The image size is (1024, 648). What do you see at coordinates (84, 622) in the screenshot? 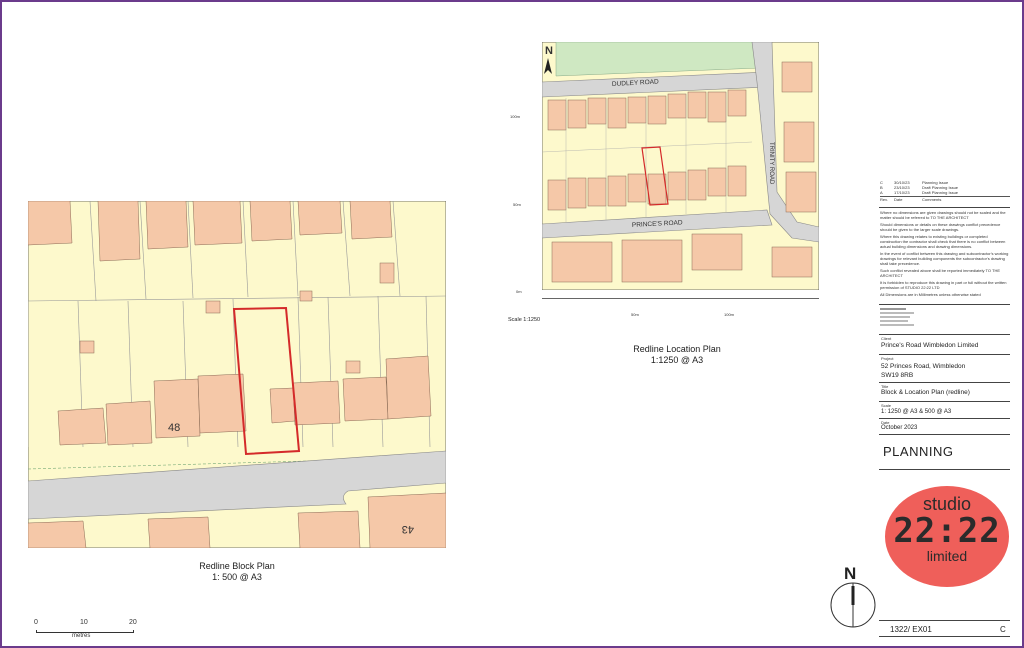
I see `scale-tick-10: 10` at bounding box center [84, 622].